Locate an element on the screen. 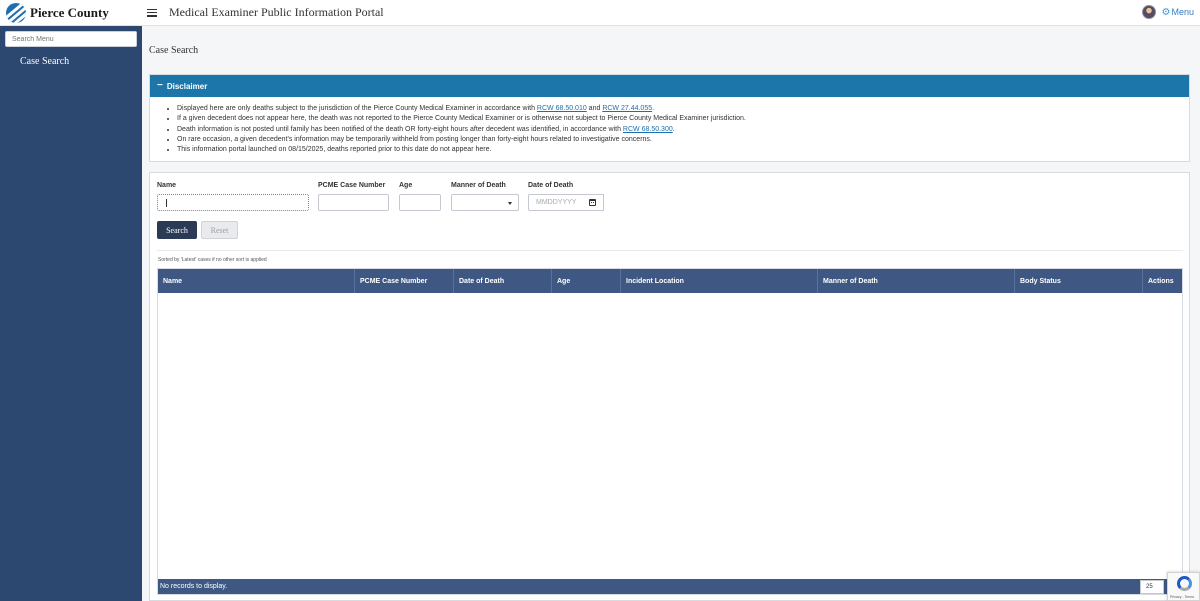  recaptcha-icon is located at coordinates (1184, 583).